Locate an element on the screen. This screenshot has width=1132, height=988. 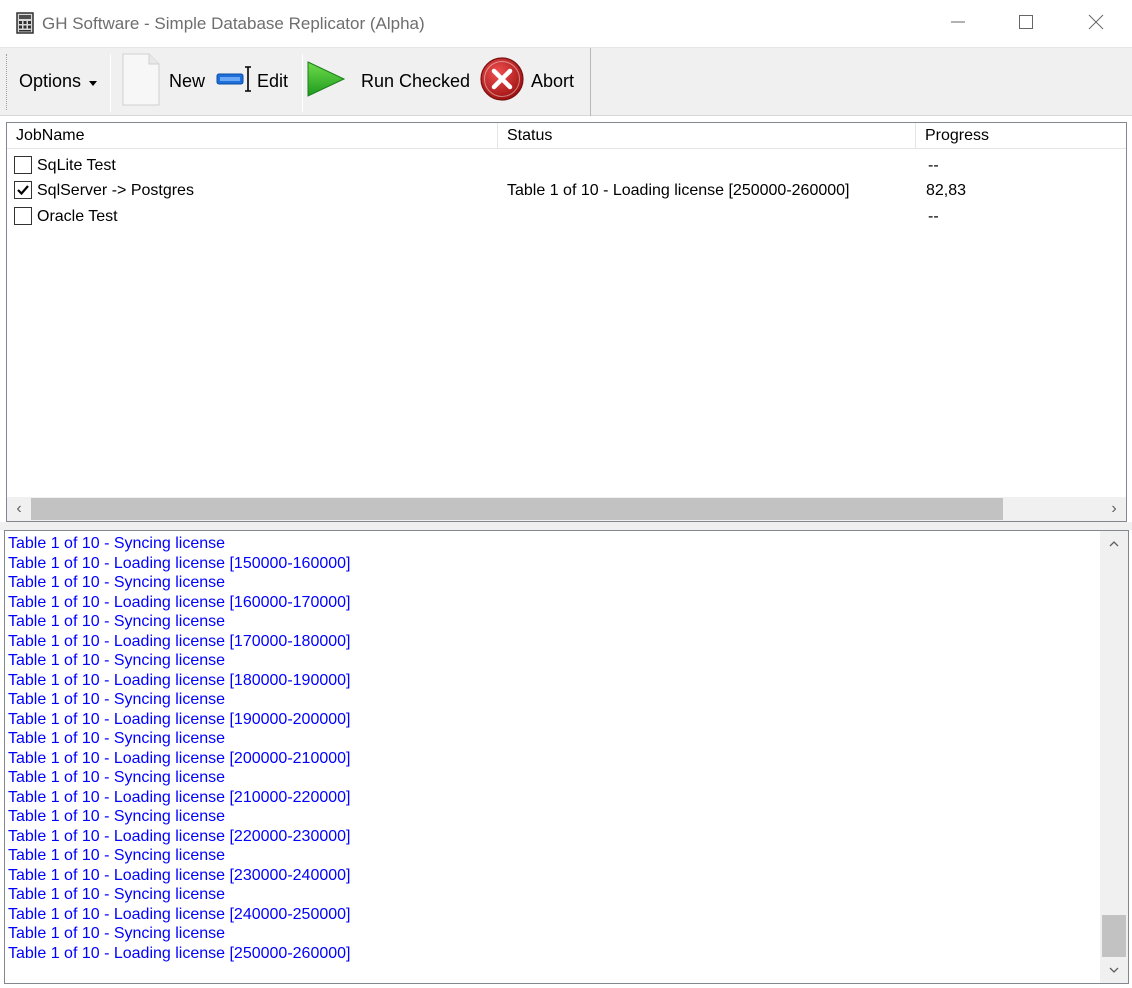
log-vertical-scrollbar is located at coordinates (1114, 757).